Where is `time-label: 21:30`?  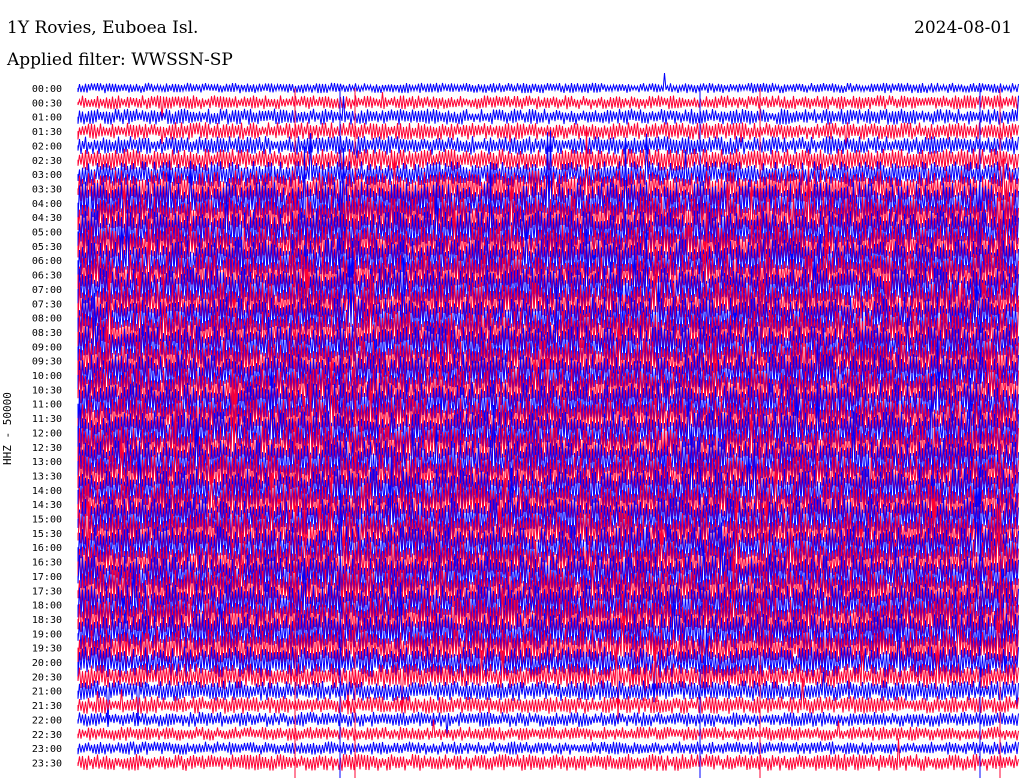
time-label: 21:30 is located at coordinates (47, 706).